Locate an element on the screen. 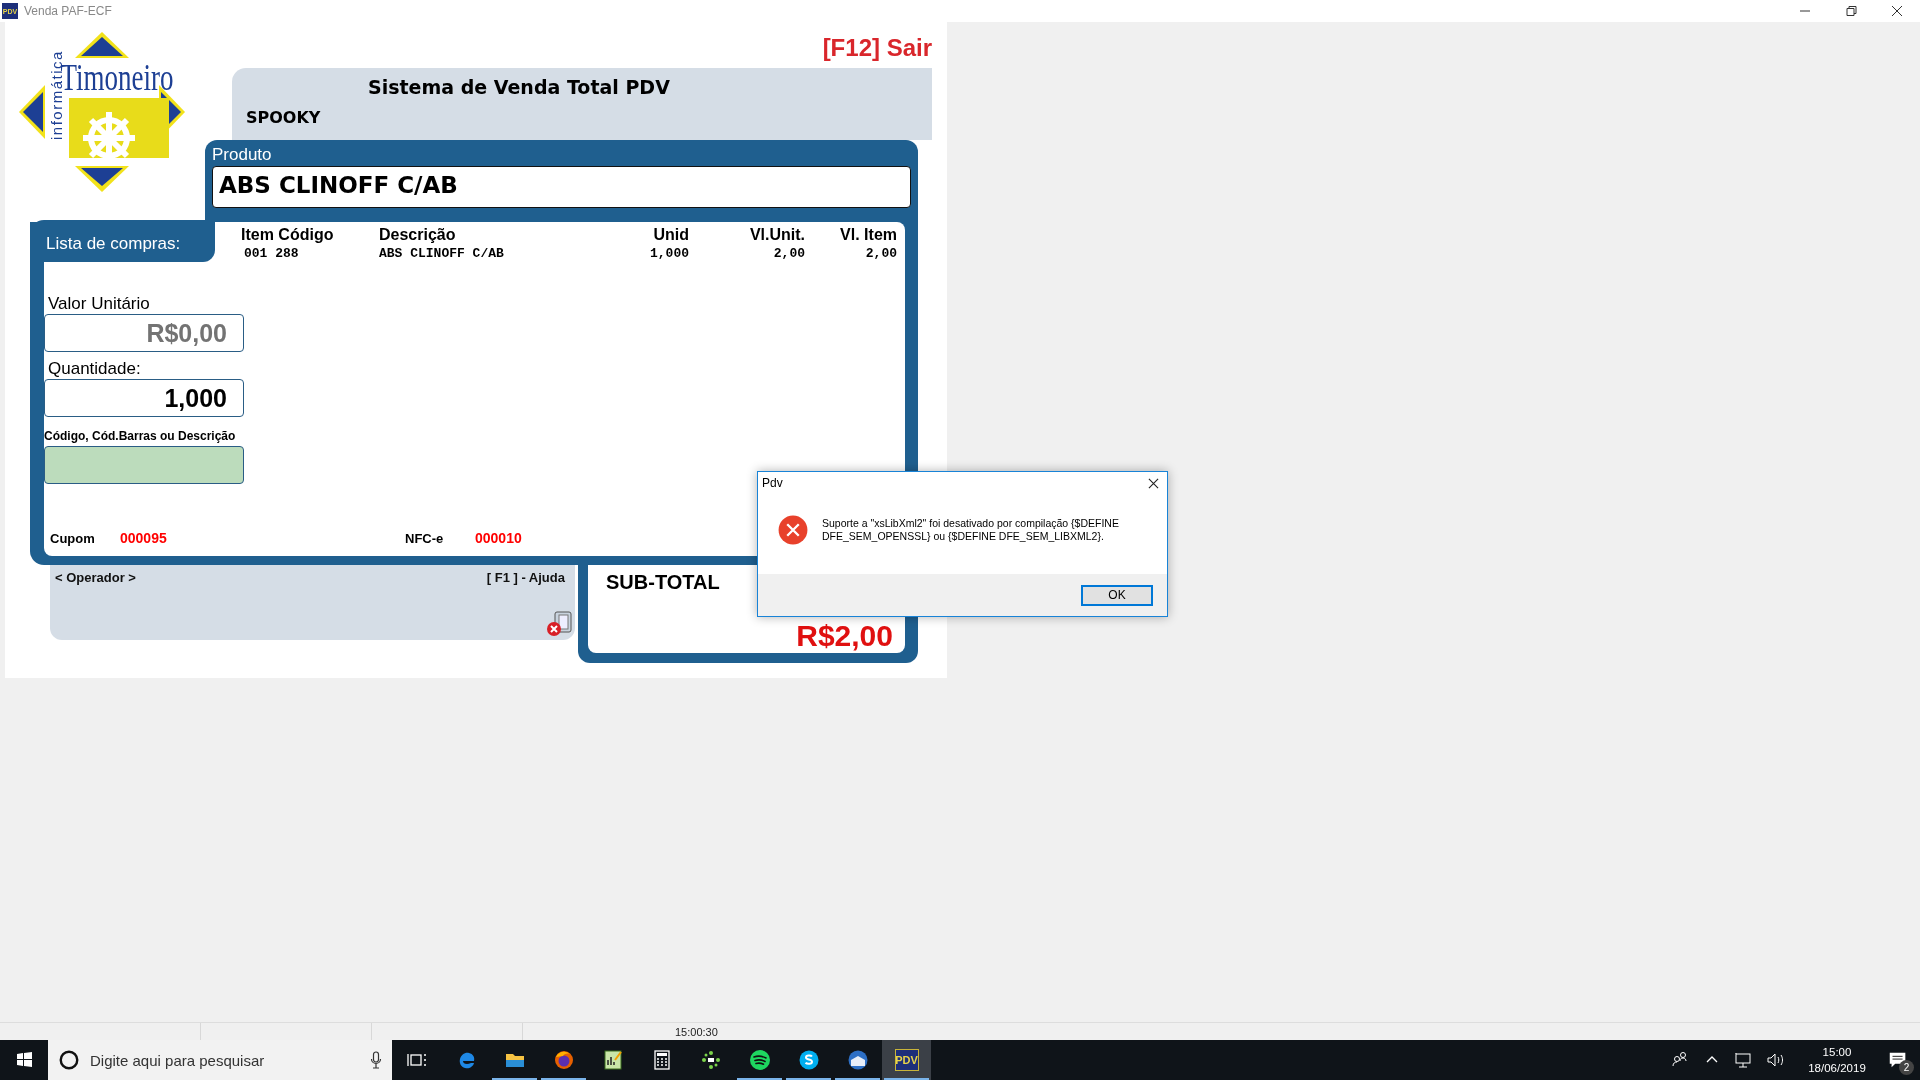 This screenshot has width=1920, height=1080. circle-icon is located at coordinates (69, 1060).